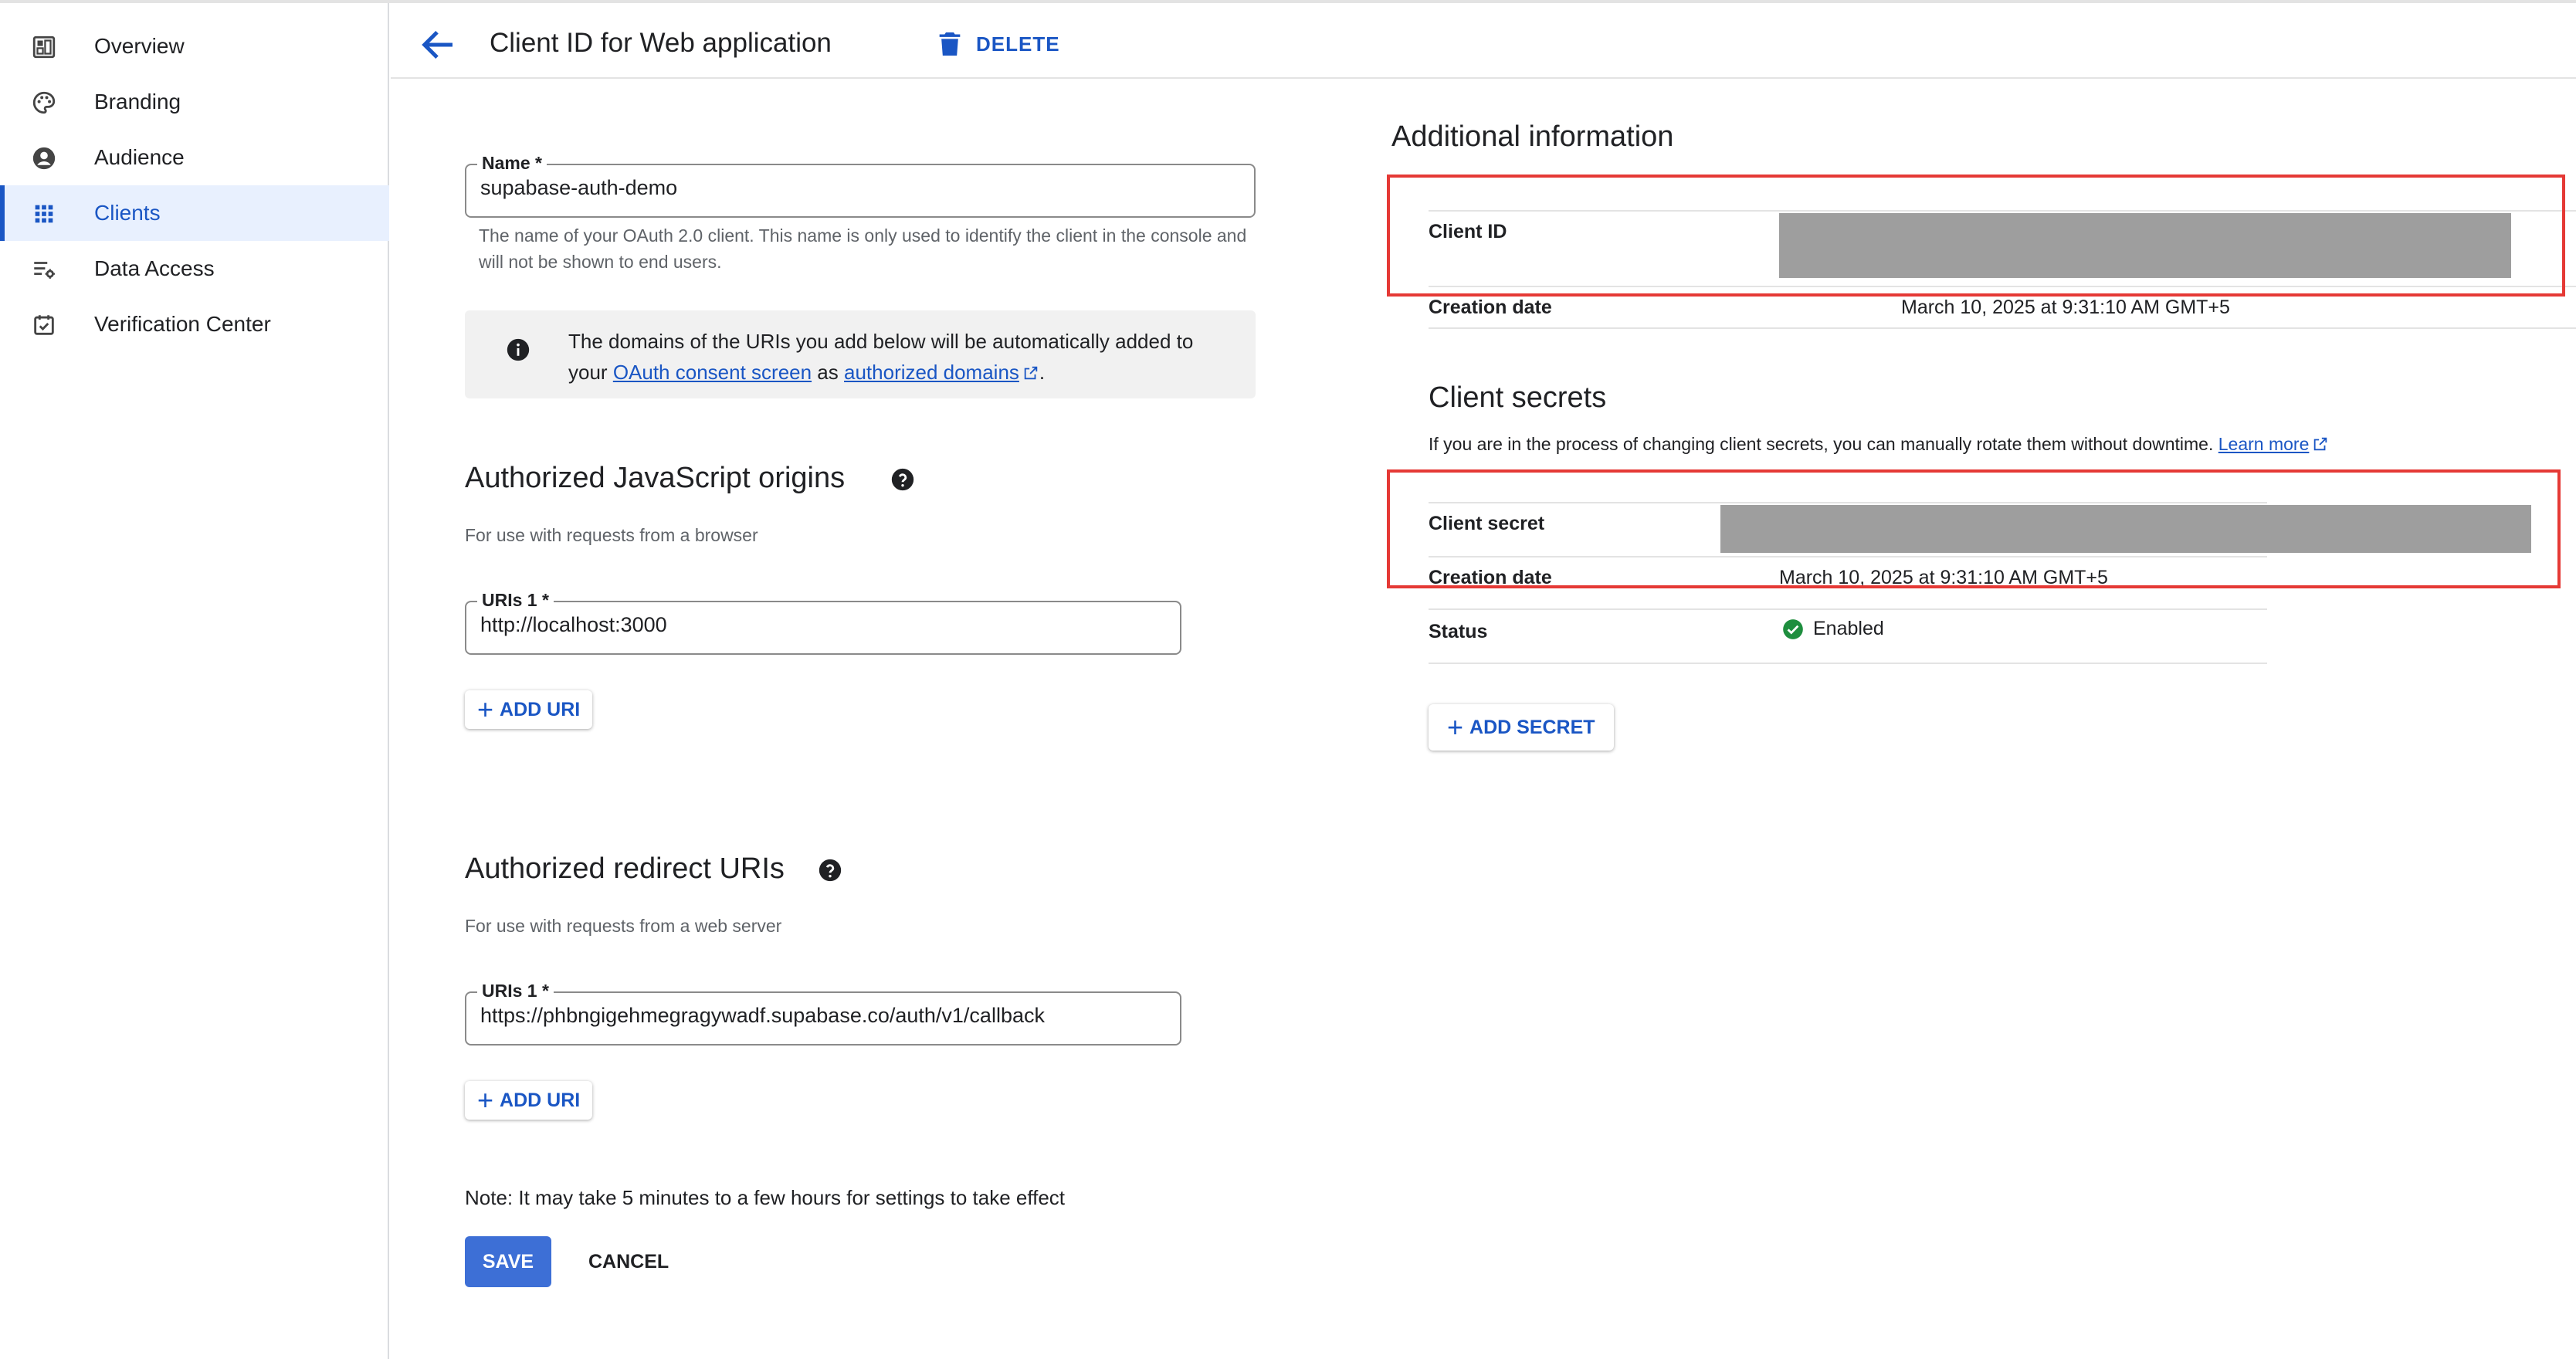  I want to click on sidebar-item-label: Verification Center, so click(182, 324).